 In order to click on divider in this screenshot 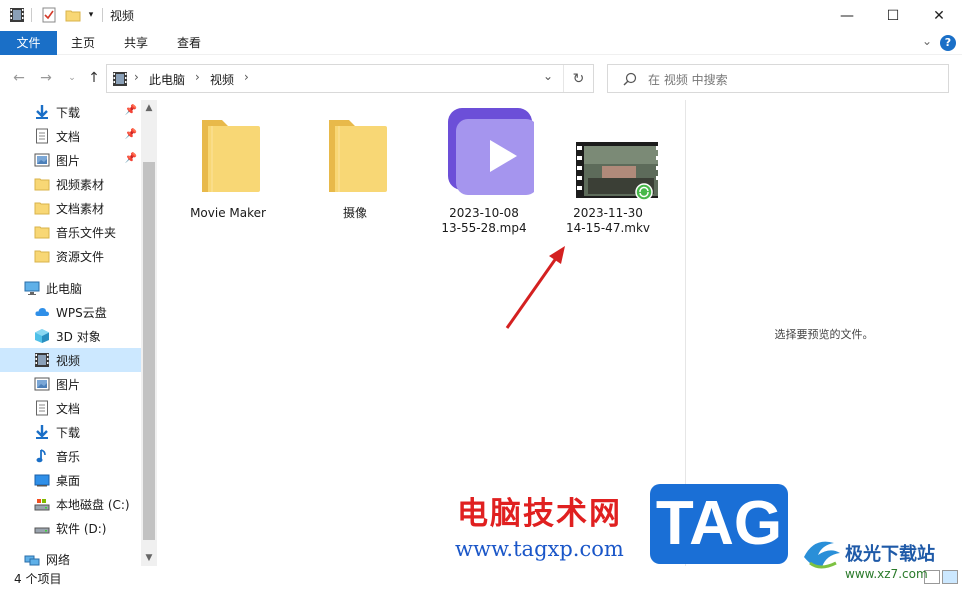, I will do `click(102, 15)`.